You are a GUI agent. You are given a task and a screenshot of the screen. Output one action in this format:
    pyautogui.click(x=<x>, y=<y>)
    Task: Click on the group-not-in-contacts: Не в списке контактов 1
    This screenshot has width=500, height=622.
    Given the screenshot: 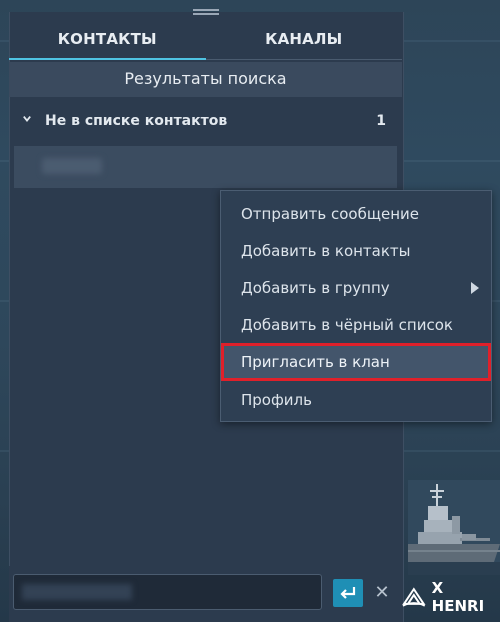 What is the action you would take?
    pyautogui.click(x=205, y=121)
    